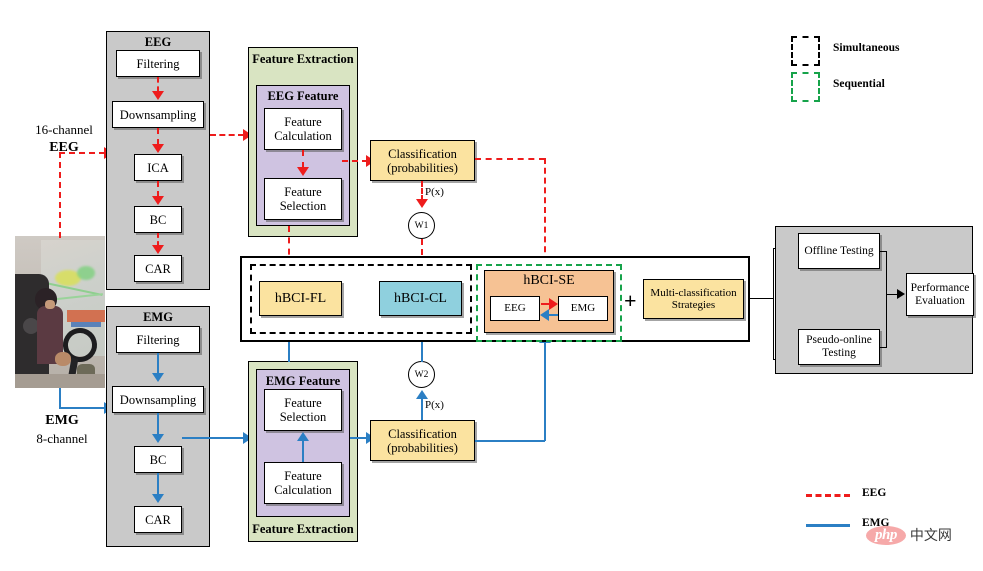 The image size is (983, 571). What do you see at coordinates (434, 192) in the screenshot?
I see `eeg-px-label: P(x)` at bounding box center [434, 192].